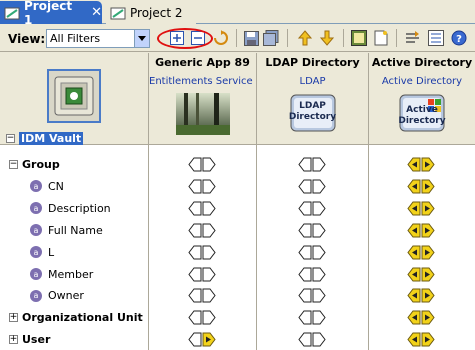 The height and width of the screenshot is (350, 475). What do you see at coordinates (312, 99) in the screenshot?
I see `connector-header-ldap: LDAP Directory LDAP LDAP Directory` at bounding box center [312, 99].